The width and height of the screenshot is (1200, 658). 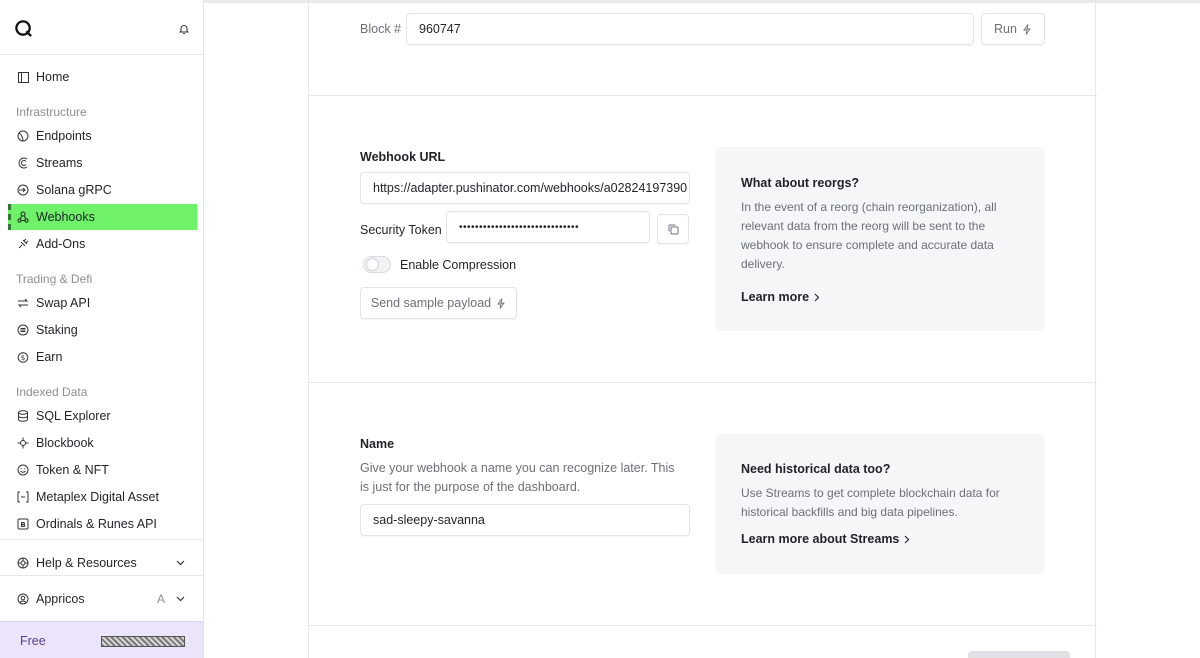 What do you see at coordinates (1005, 29) in the screenshot?
I see `run-button-label: Run` at bounding box center [1005, 29].